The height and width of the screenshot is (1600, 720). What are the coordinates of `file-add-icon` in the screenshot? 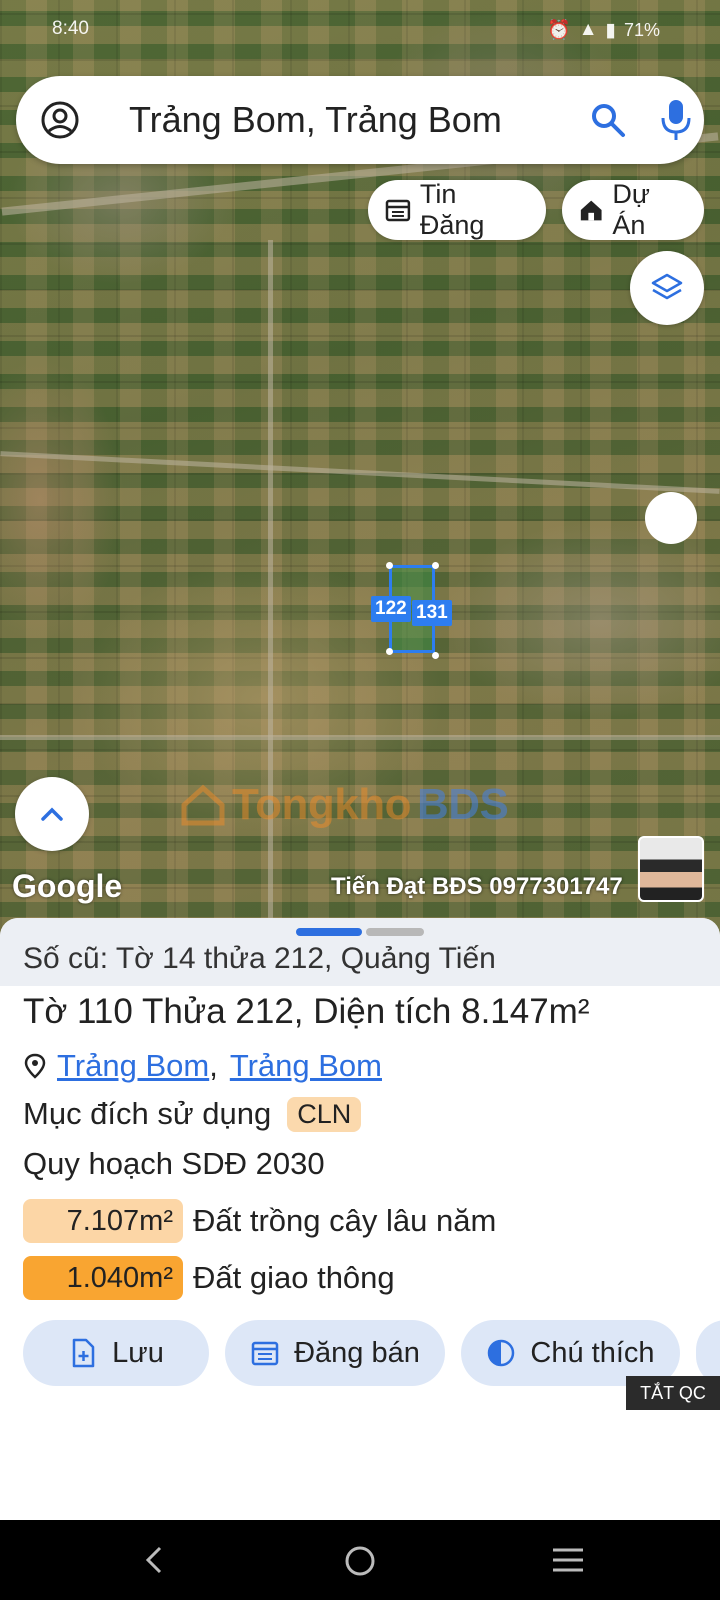 It's located at (83, 1353).